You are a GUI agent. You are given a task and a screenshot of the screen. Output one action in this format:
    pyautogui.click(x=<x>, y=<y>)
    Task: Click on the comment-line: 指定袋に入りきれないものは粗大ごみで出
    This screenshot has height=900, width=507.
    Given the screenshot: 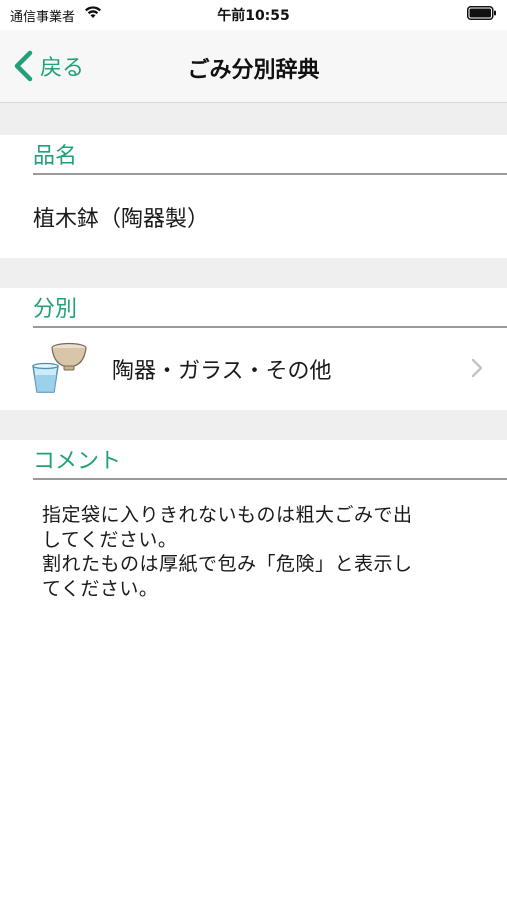 What is the action you would take?
    pyautogui.click(x=227, y=515)
    